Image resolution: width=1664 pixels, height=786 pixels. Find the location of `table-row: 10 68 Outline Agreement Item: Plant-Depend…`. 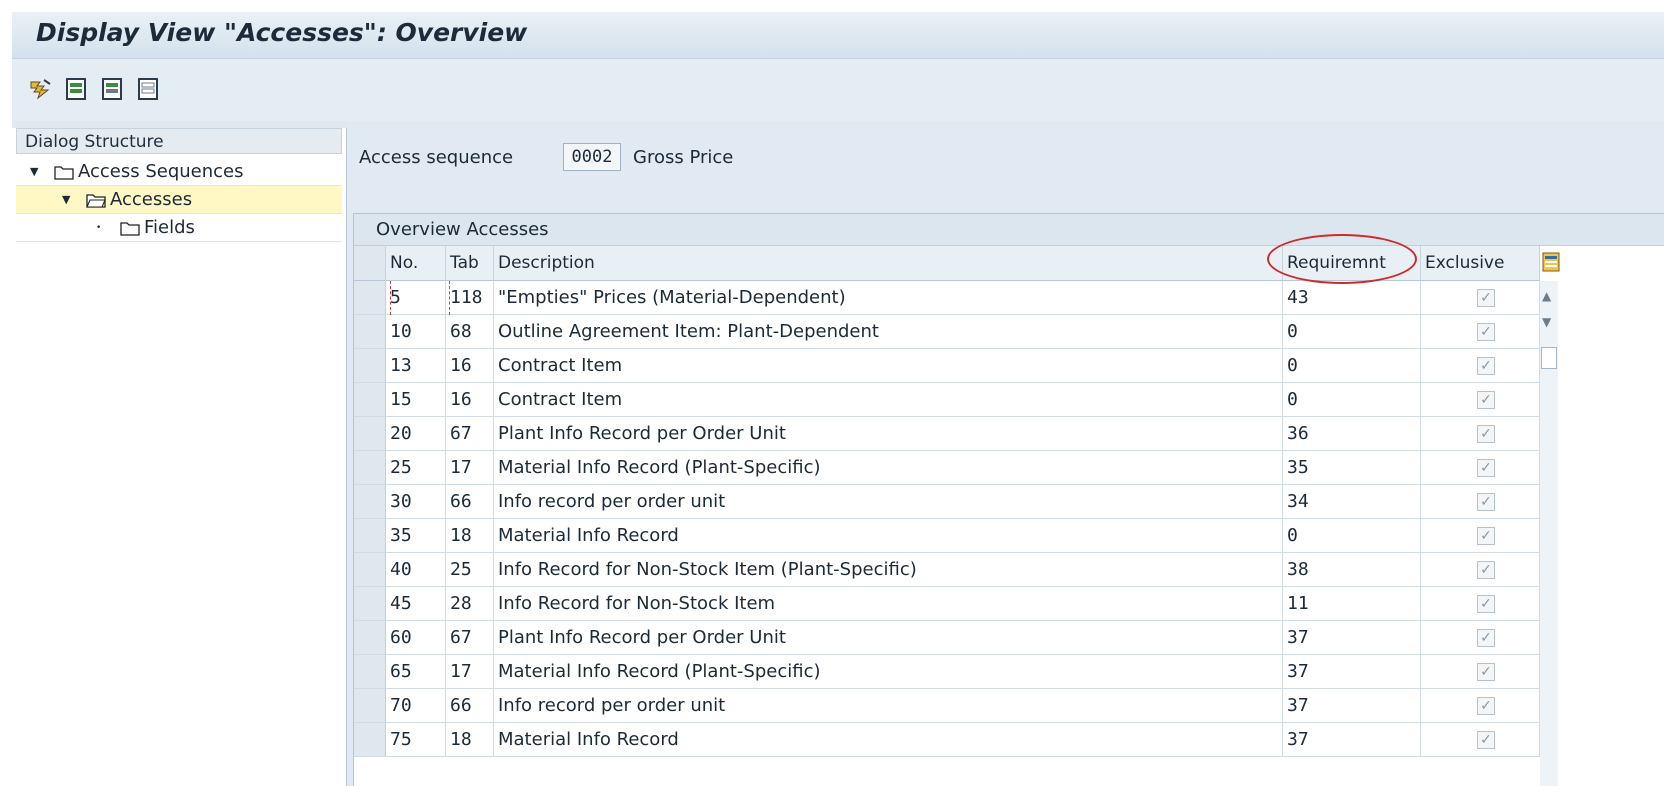

table-row: 10 68 Outline Agreement Item: Plant-Depend… is located at coordinates (1009, 332).